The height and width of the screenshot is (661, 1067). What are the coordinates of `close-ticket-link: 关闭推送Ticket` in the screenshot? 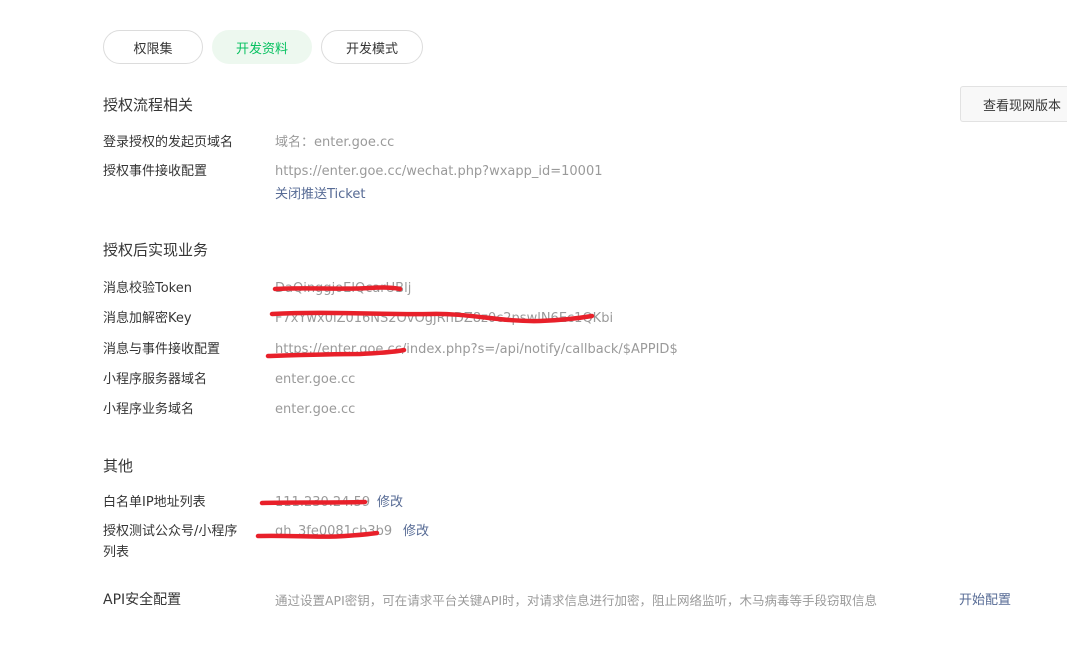 It's located at (320, 194).